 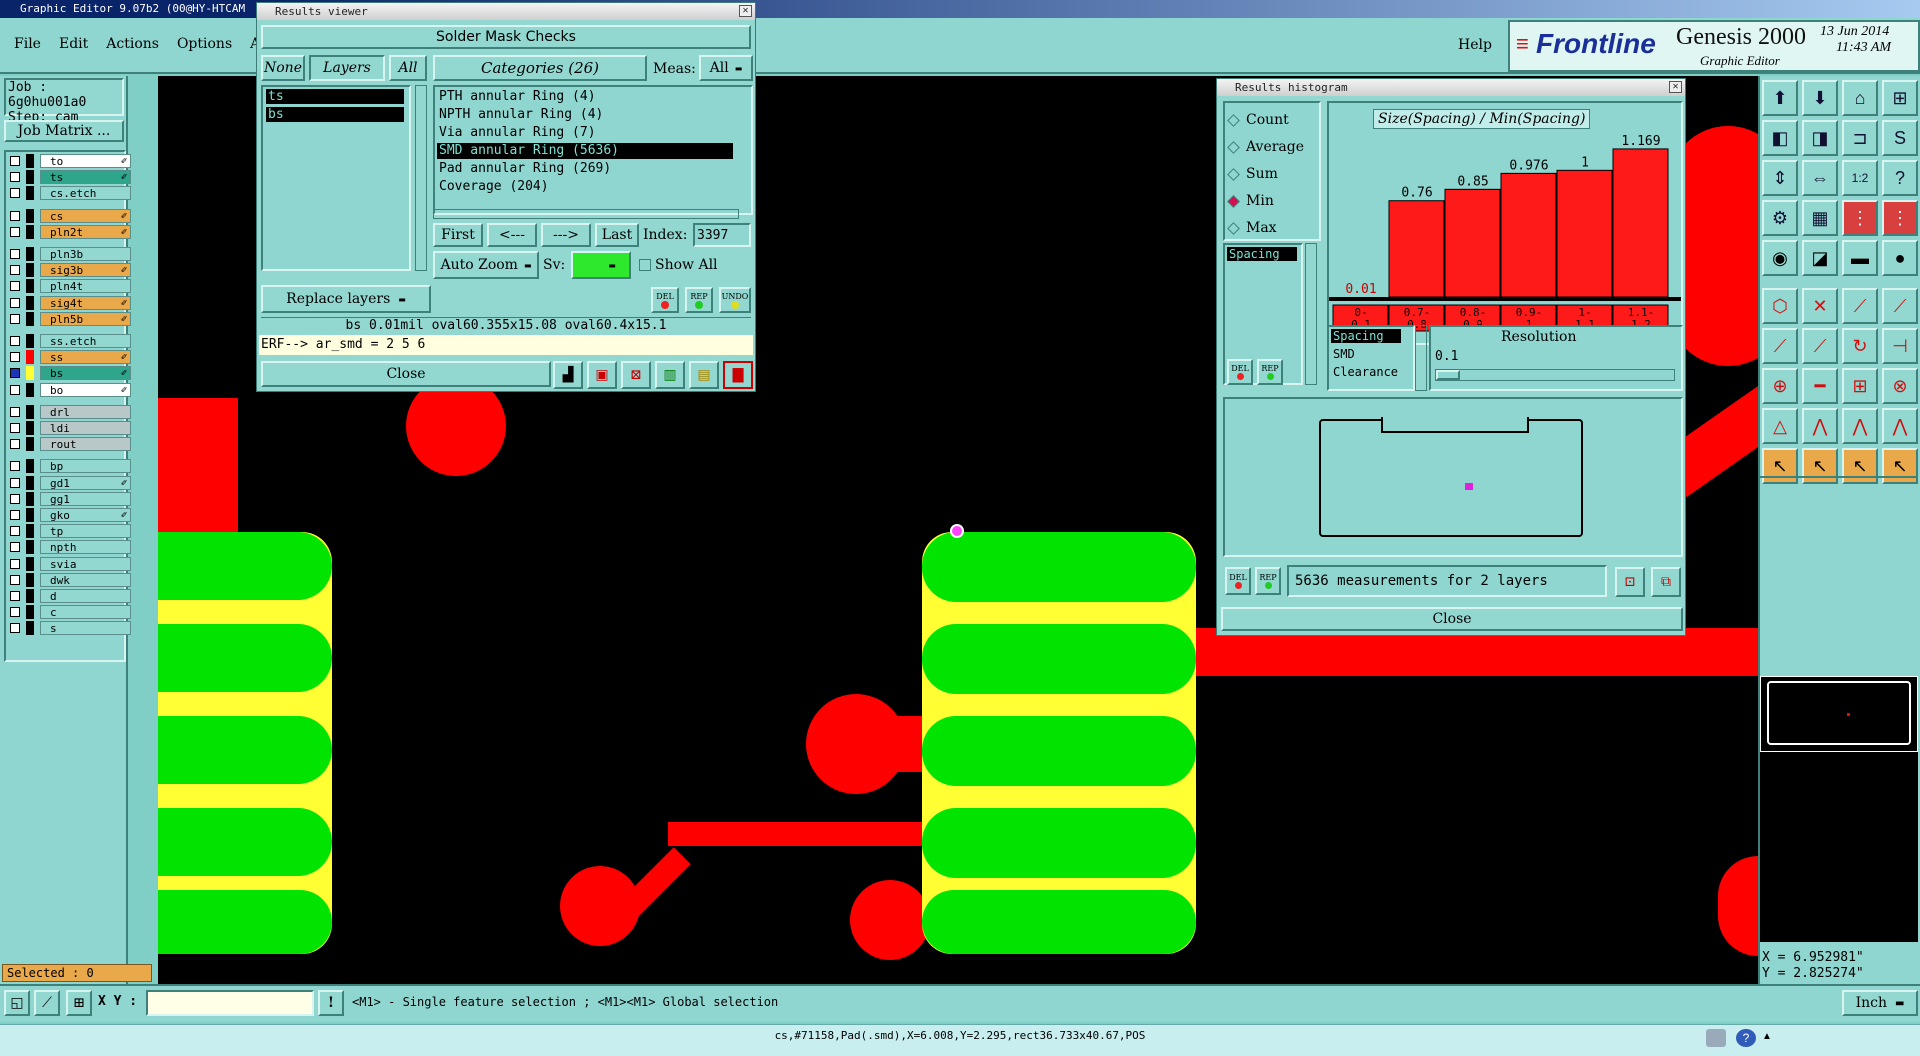 What do you see at coordinates (421, 178) in the screenshot?
I see `scrollbar` at bounding box center [421, 178].